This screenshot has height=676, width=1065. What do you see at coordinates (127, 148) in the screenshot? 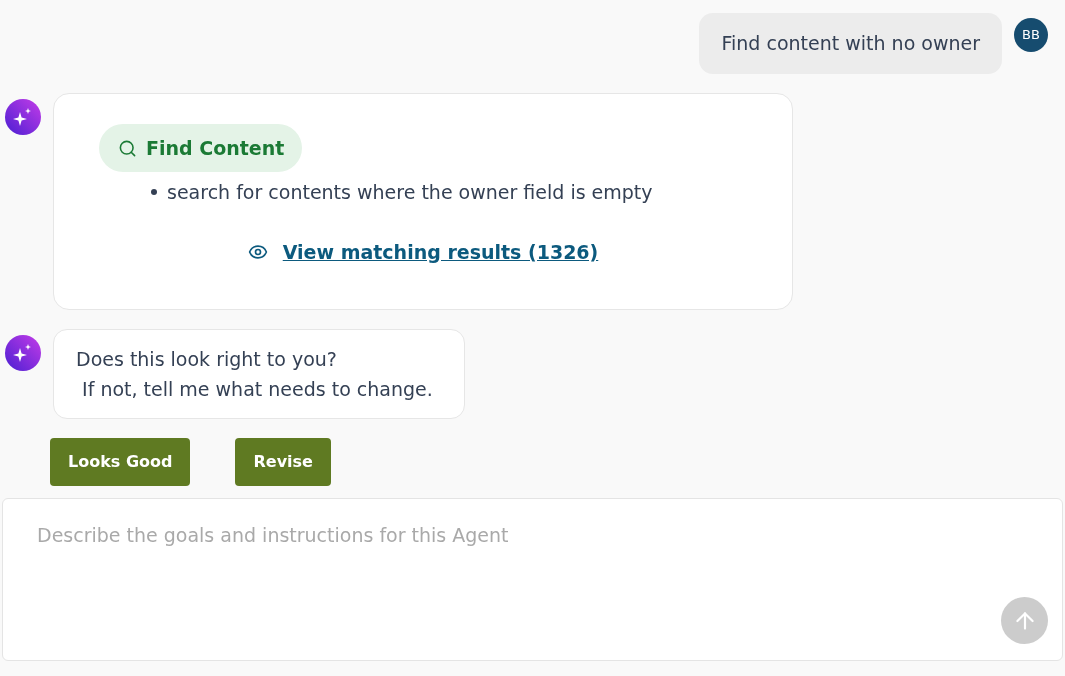
I see `search-icon` at bounding box center [127, 148].